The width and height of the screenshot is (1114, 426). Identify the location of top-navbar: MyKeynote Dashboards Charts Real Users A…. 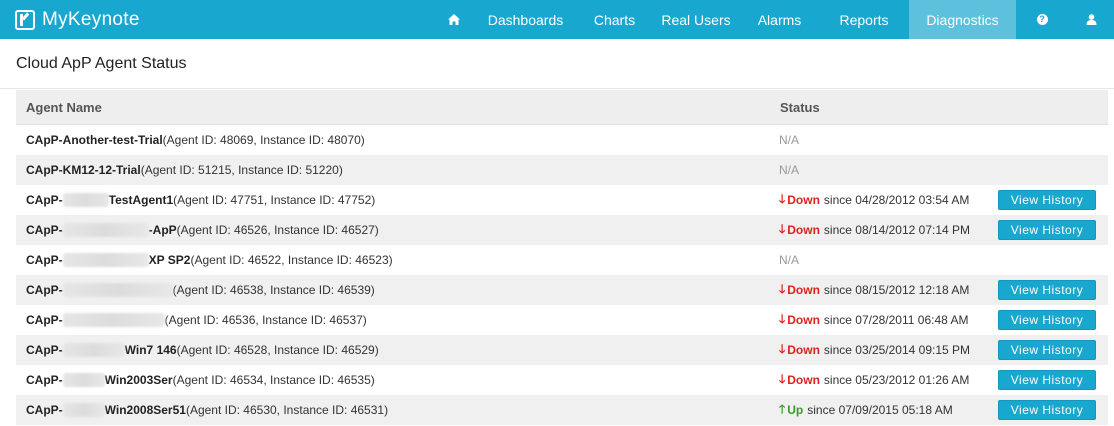
(557, 19).